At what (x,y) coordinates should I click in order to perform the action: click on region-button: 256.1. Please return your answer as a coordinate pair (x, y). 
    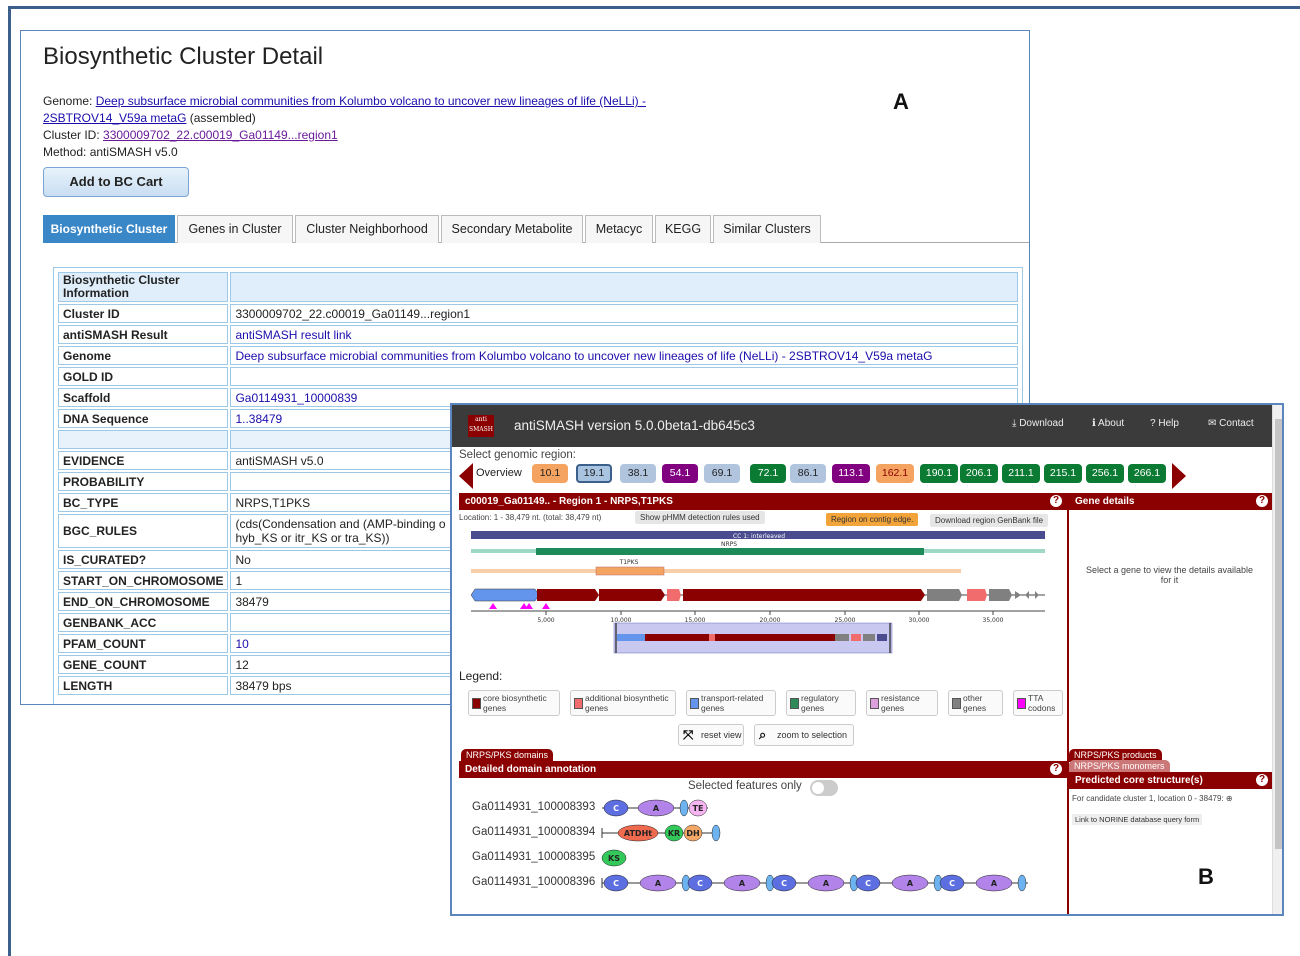
    Looking at the image, I should click on (1105, 473).